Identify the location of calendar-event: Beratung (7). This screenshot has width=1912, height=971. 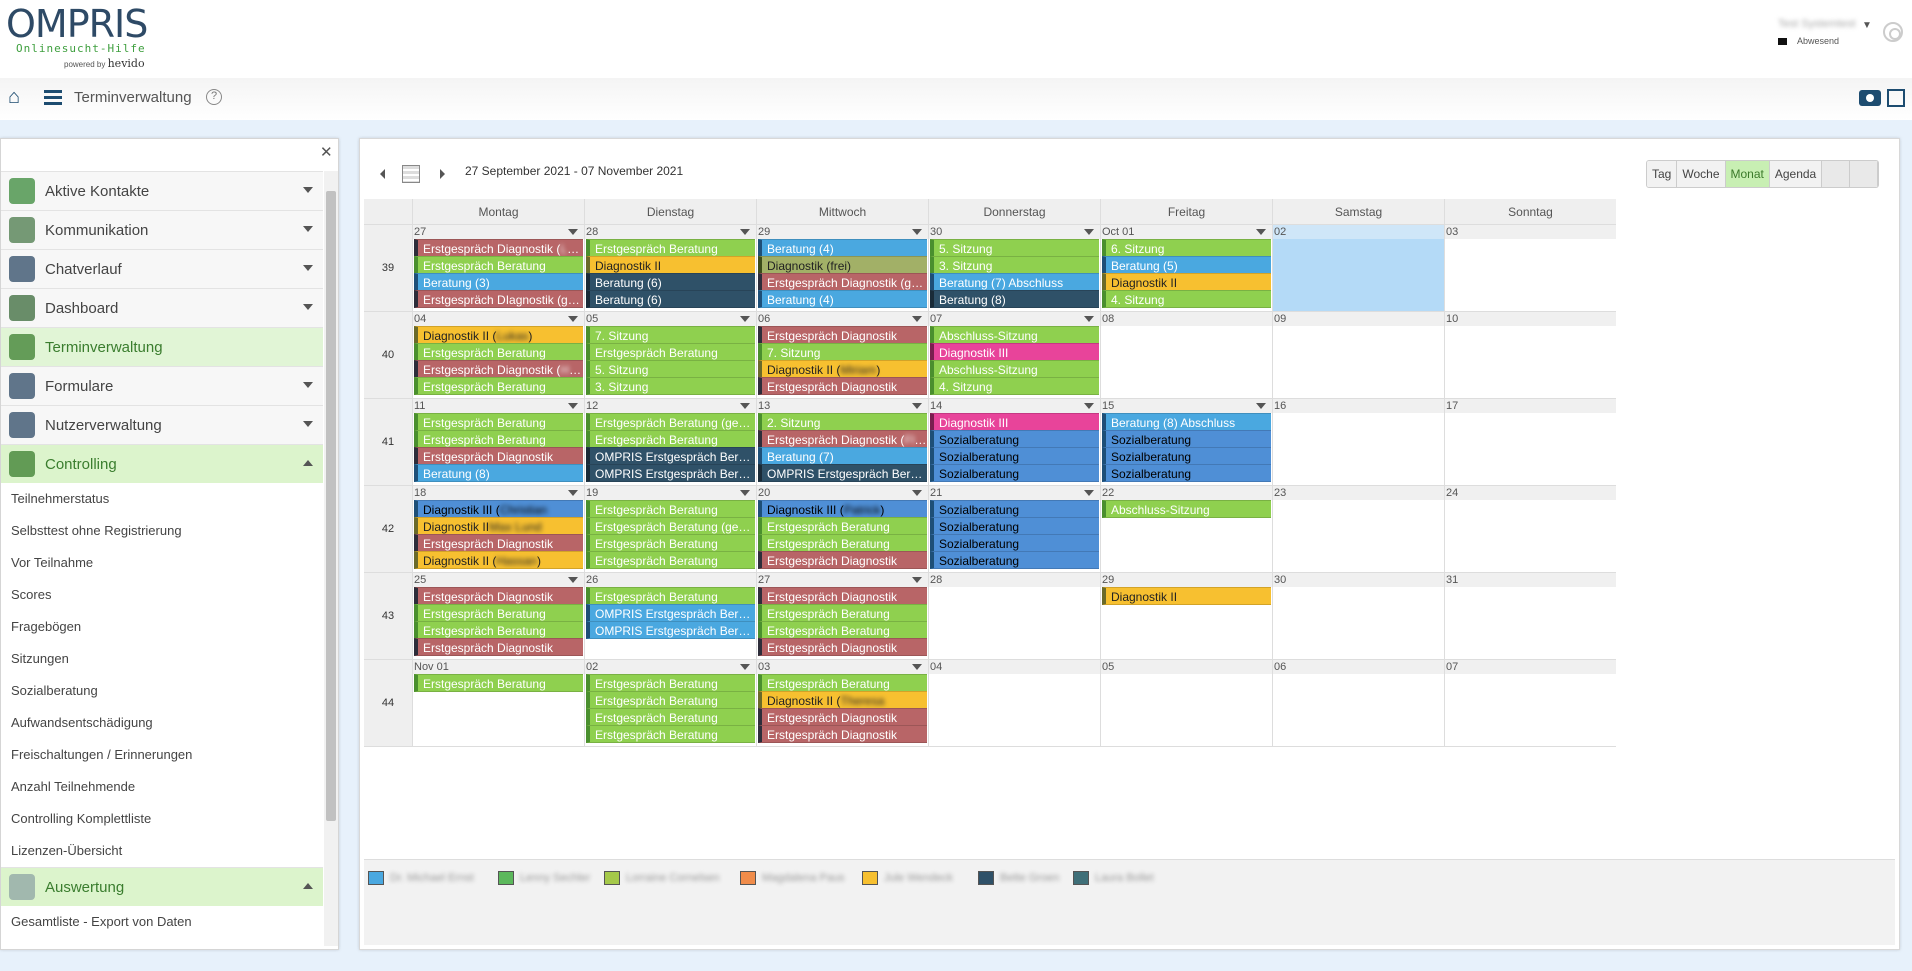
(842, 456).